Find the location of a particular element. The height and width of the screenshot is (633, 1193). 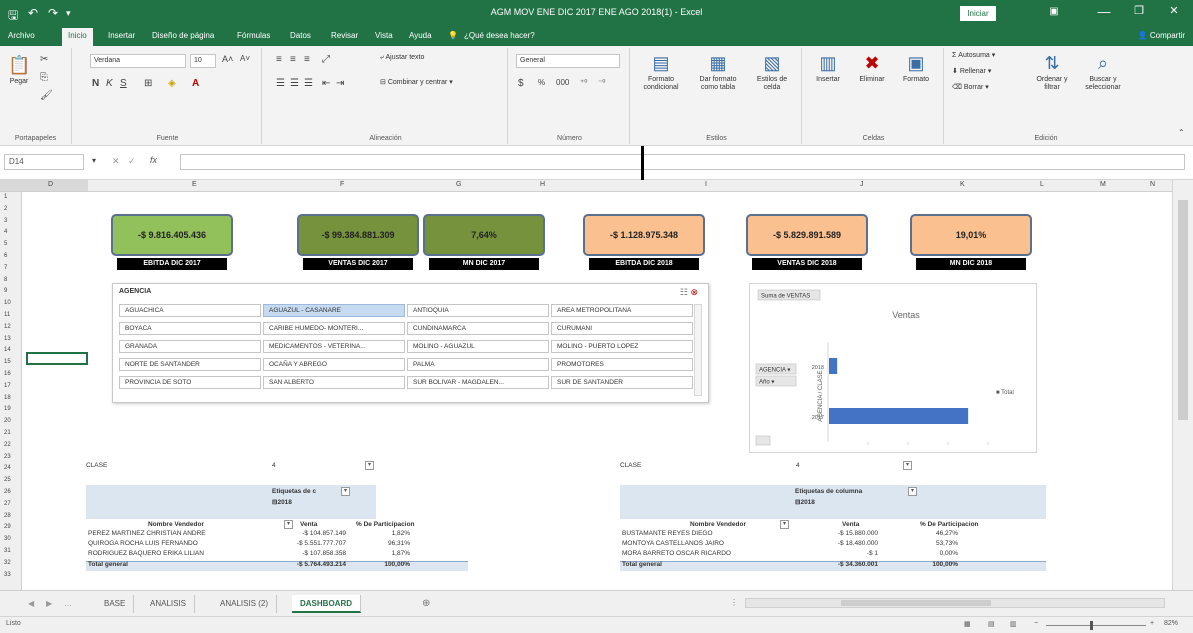

row-header: 26 is located at coordinates (7, 492).